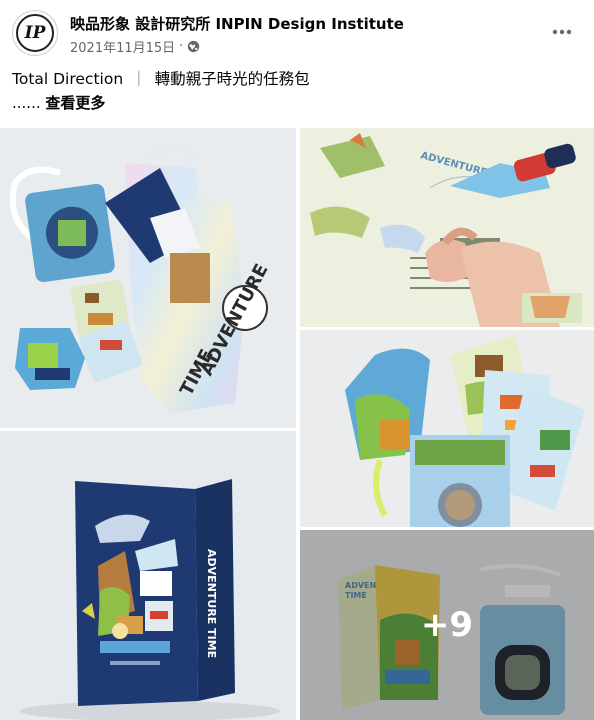  I want to click on photo-2-illustration: ADVENTURE TIME, so click(447, 227).